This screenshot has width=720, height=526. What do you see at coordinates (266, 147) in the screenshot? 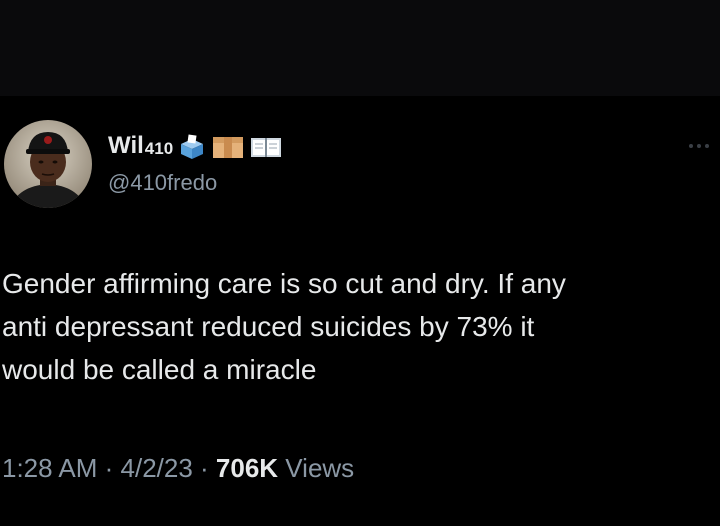
I see `open-book-icon` at bounding box center [266, 147].